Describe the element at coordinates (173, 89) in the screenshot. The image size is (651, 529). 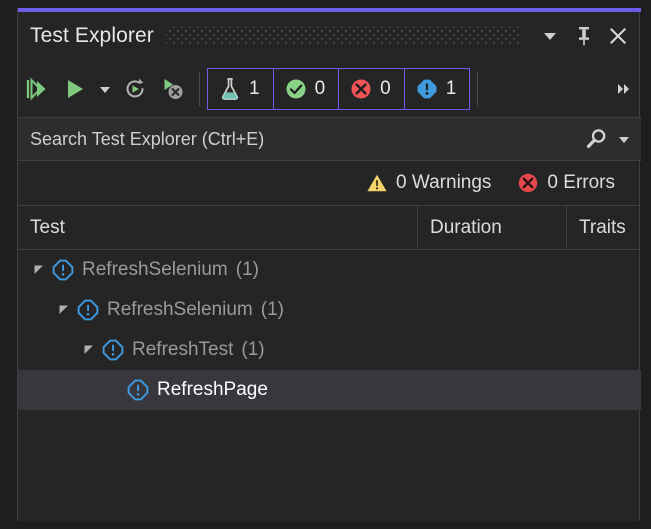
I see `stop-run-icon` at that location.